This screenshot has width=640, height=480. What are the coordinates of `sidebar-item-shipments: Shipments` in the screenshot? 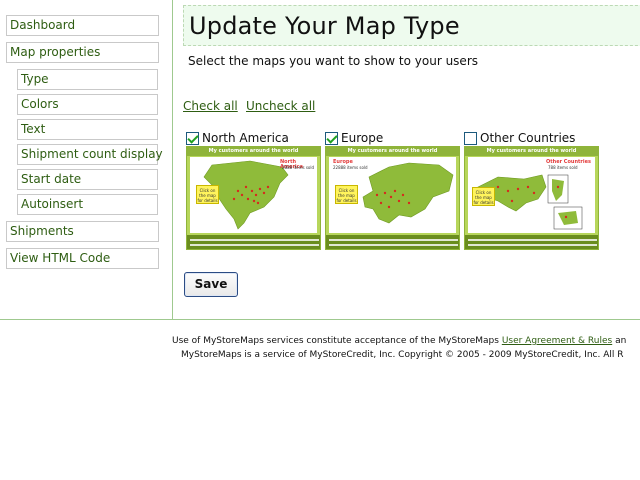 It's located at (82, 231).